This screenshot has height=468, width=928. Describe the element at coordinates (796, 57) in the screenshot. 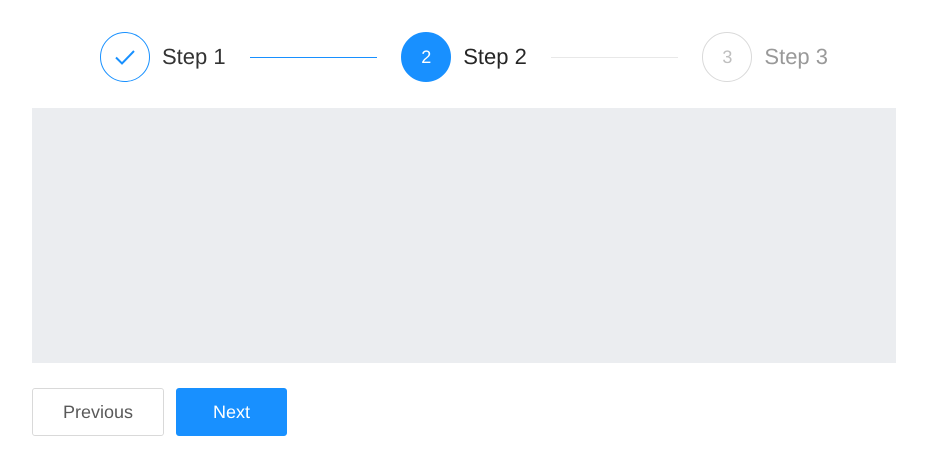

I see `step-title: Step 3` at that location.